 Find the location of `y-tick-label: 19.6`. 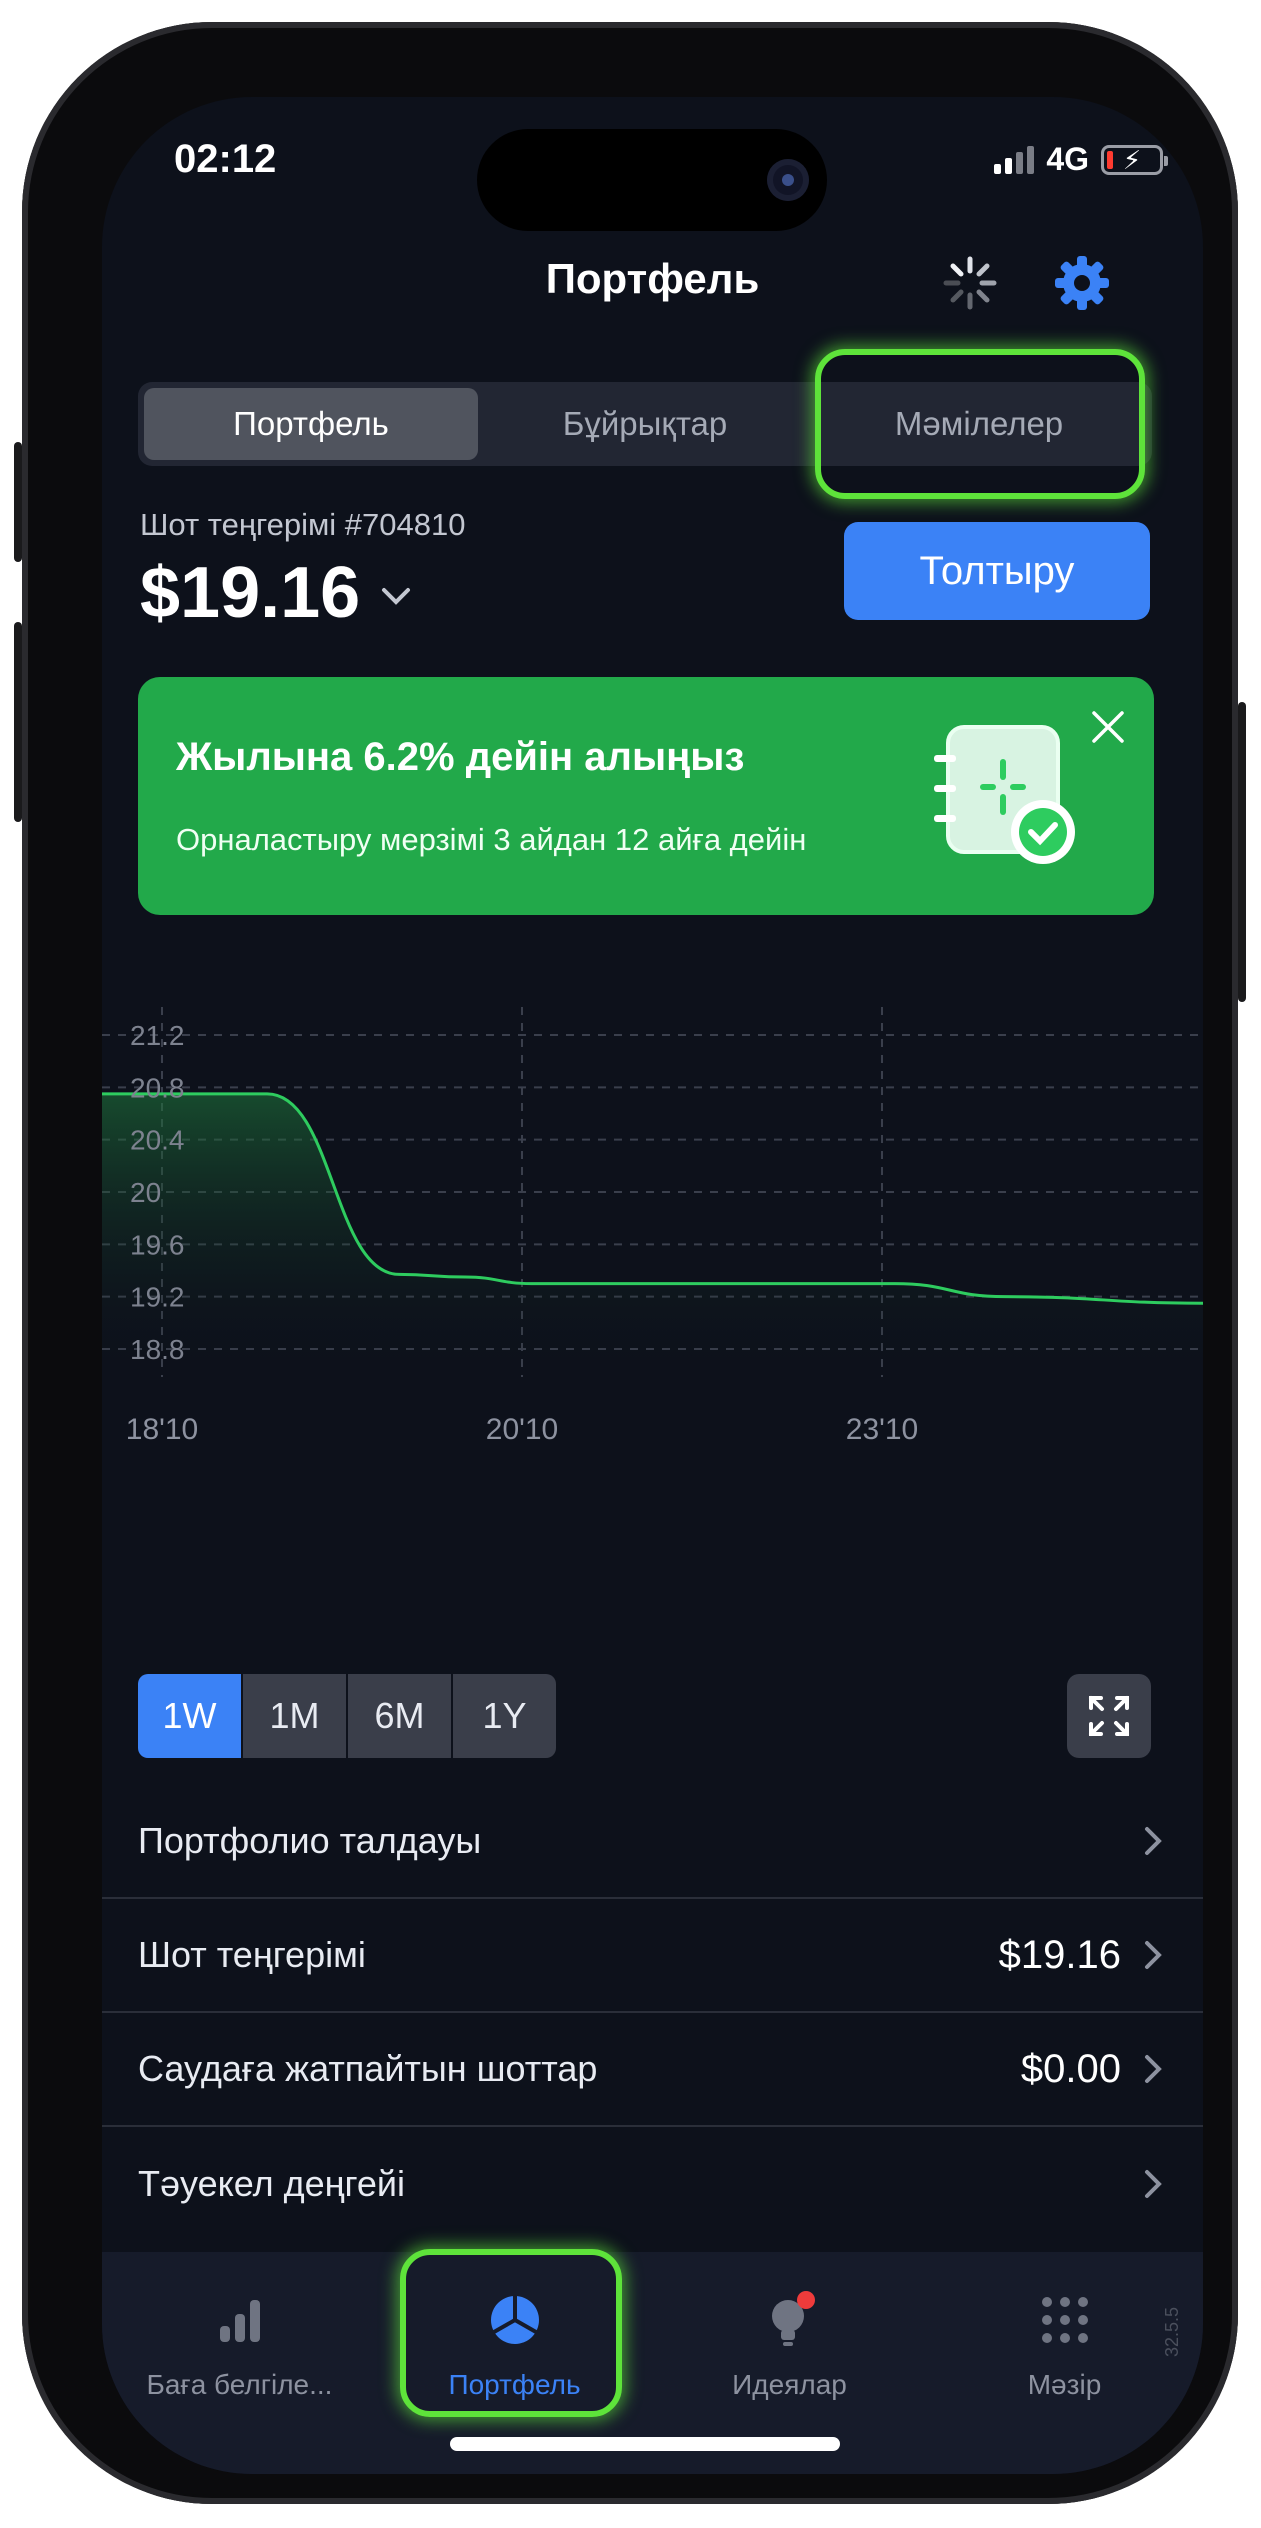

y-tick-label: 19.6 is located at coordinates (157, 1244).